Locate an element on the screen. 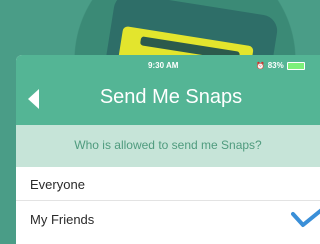  status-time: 9:30 AM is located at coordinates (163, 65).